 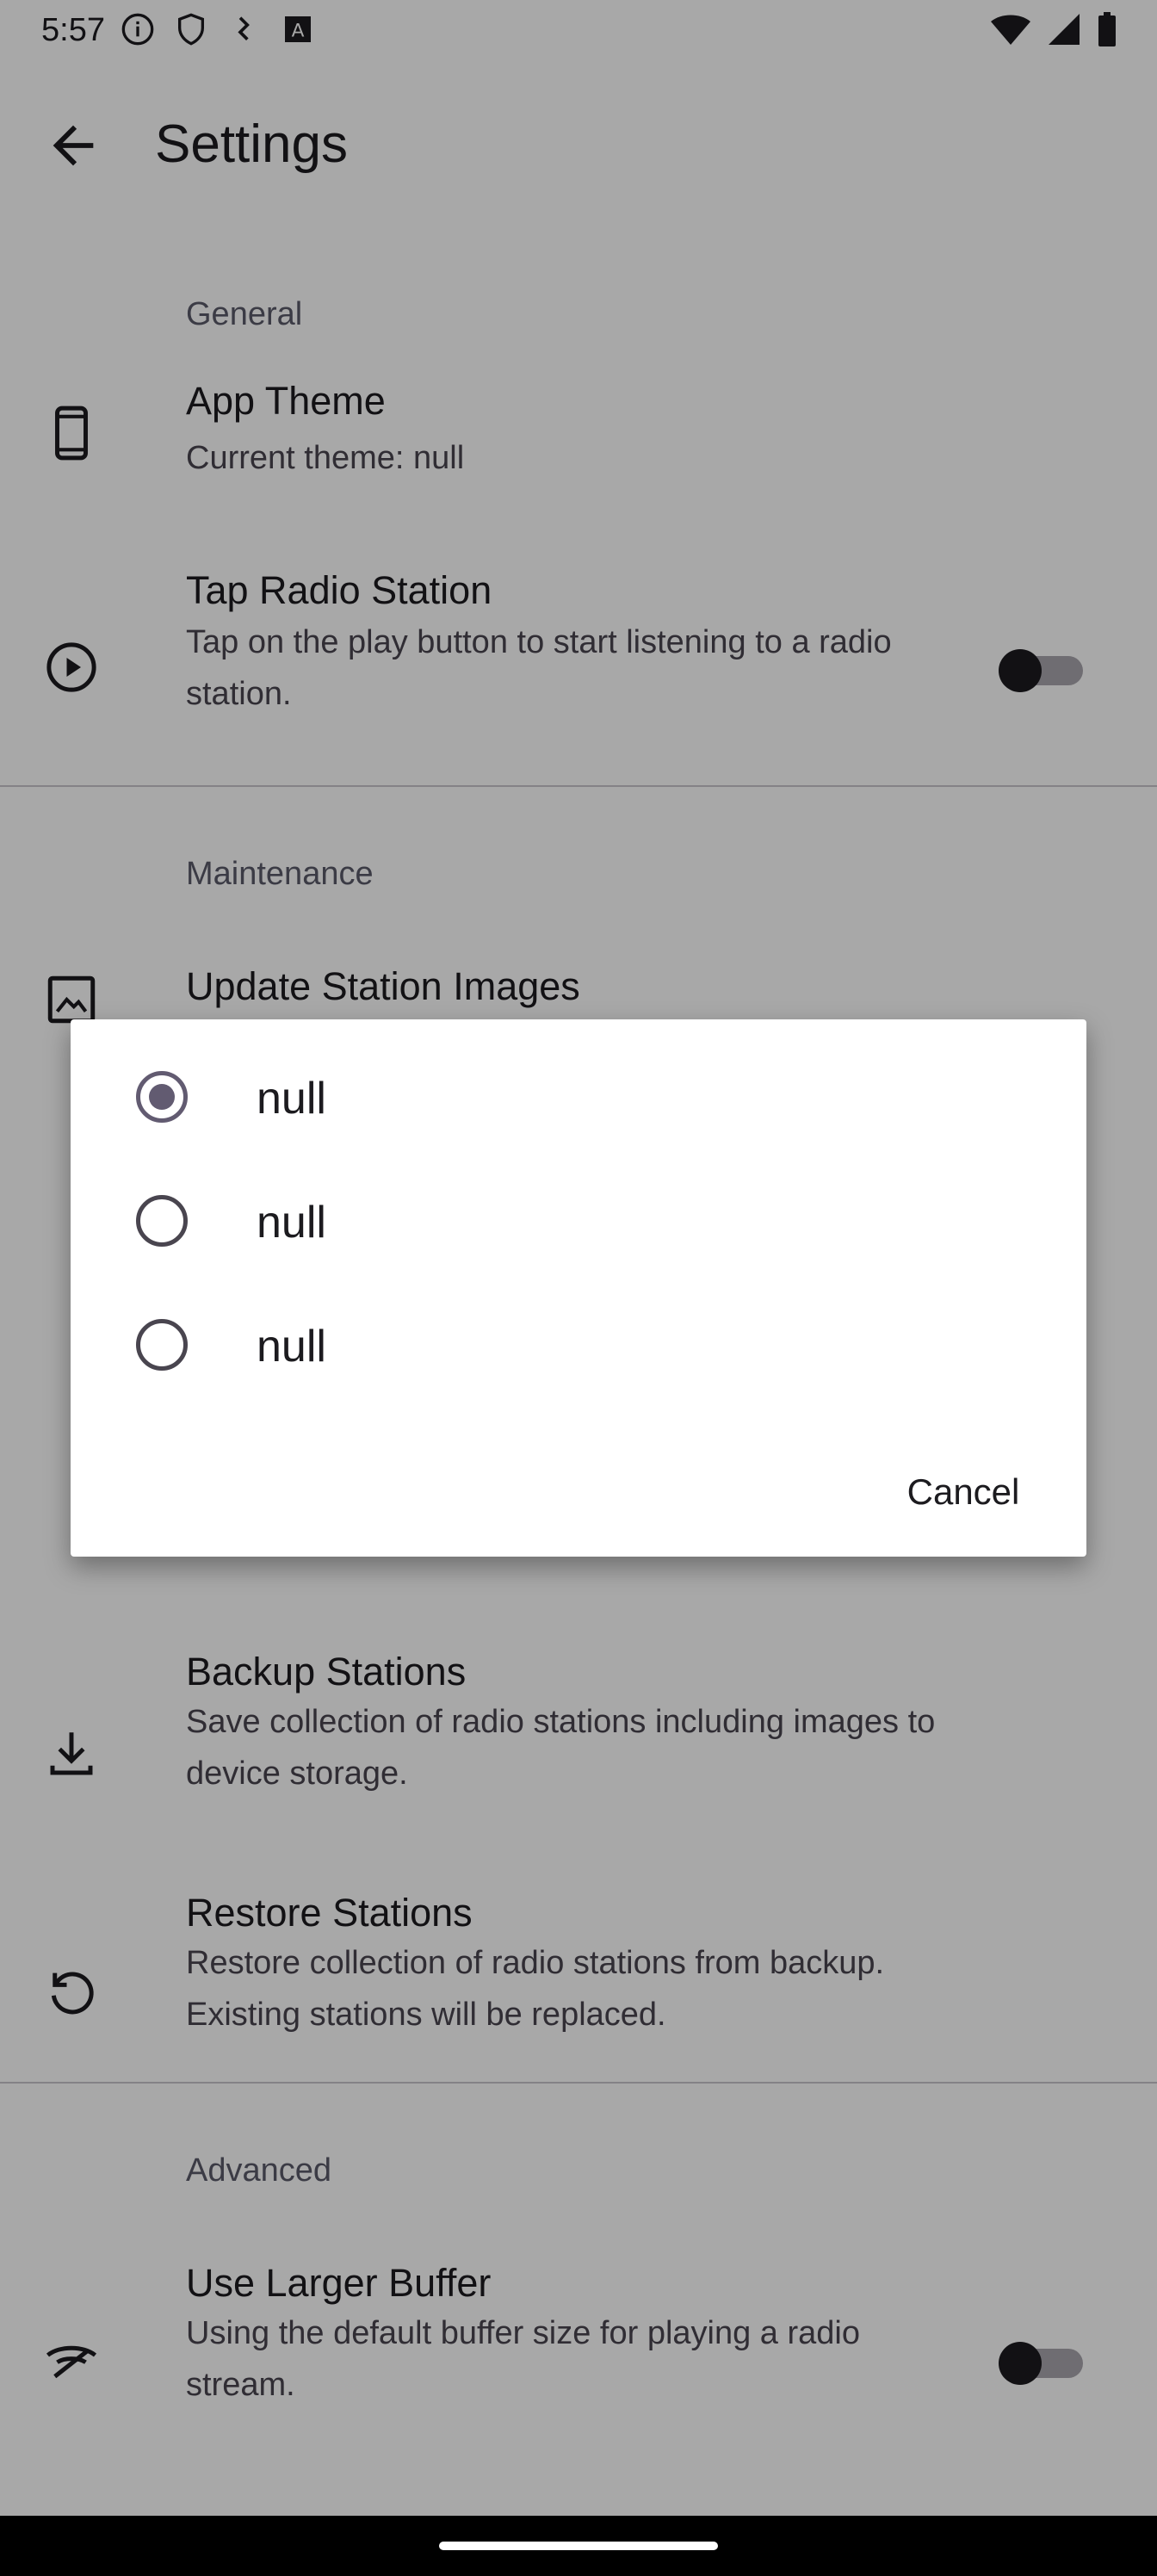 What do you see at coordinates (579, 1221) in the screenshot?
I see `dialog-option-2: null` at bounding box center [579, 1221].